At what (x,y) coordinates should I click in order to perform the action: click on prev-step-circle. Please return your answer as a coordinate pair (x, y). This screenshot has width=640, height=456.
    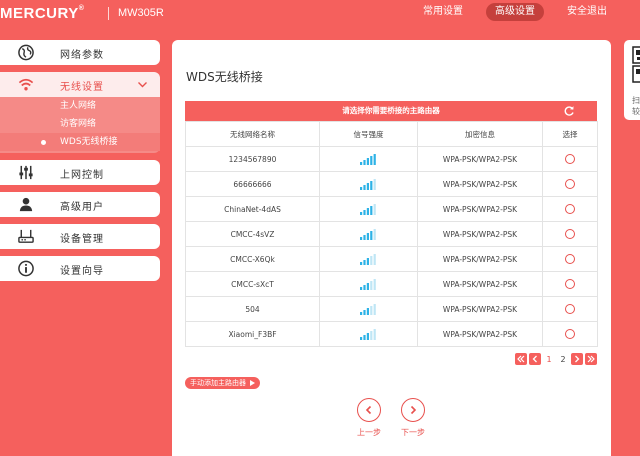
    Looking at the image, I should click on (369, 410).